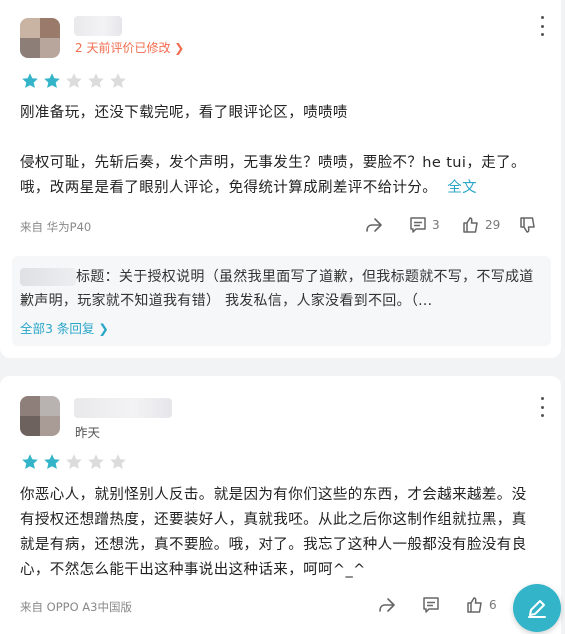  I want to click on like-button: 6, so click(481, 605).